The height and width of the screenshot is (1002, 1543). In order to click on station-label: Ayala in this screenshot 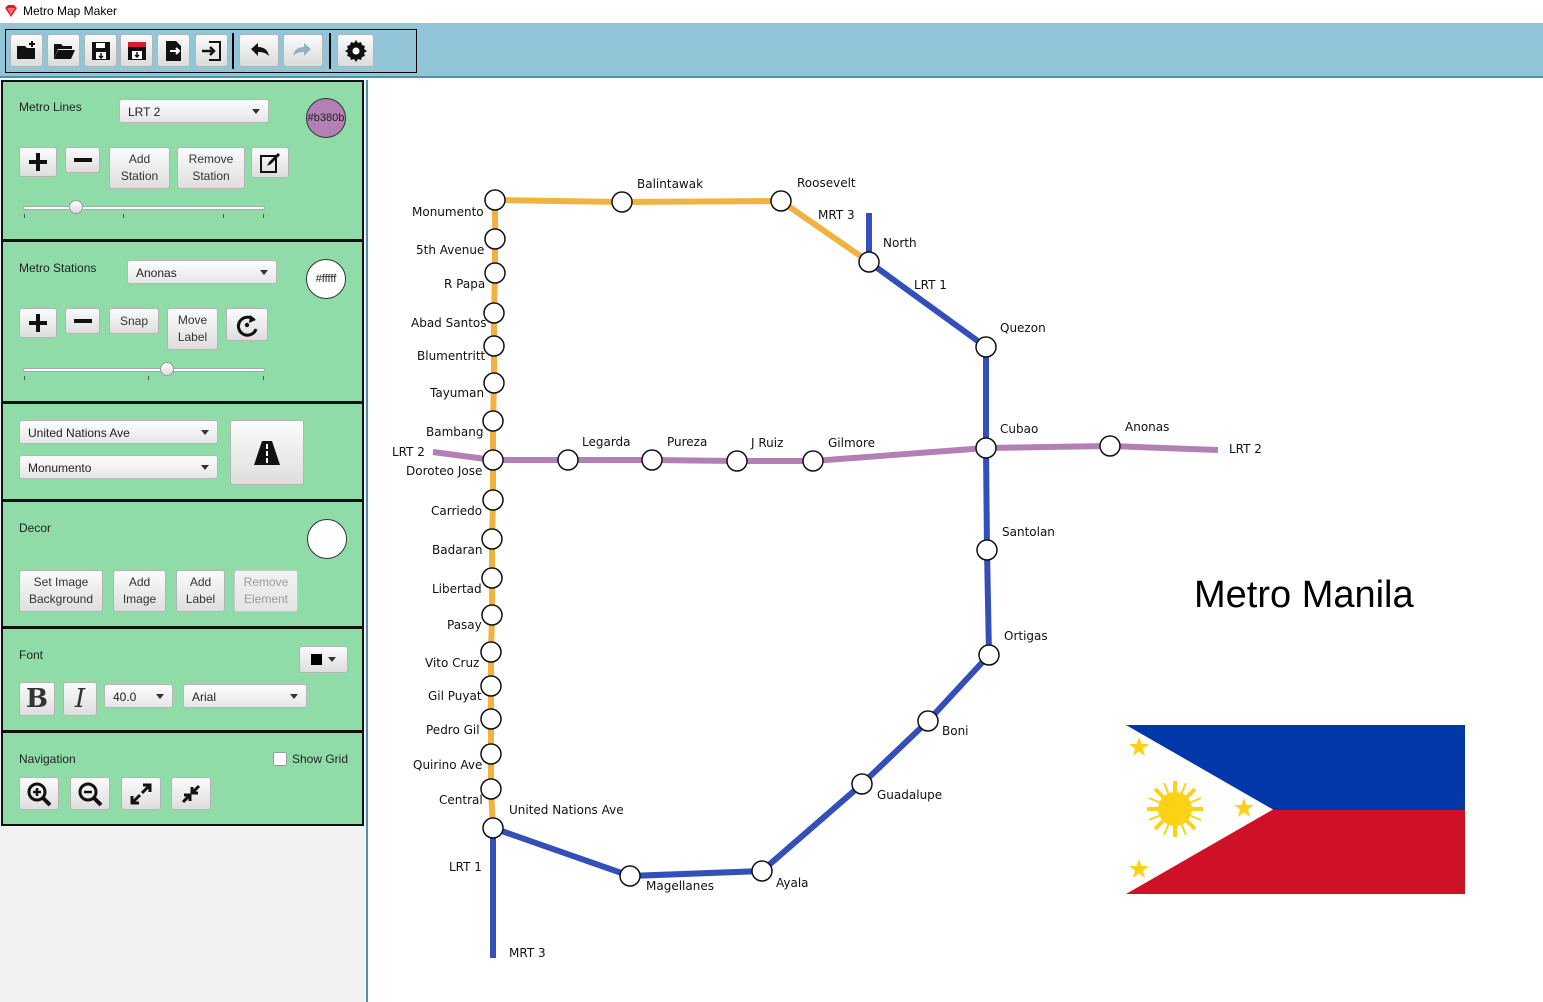, I will do `click(792, 883)`.